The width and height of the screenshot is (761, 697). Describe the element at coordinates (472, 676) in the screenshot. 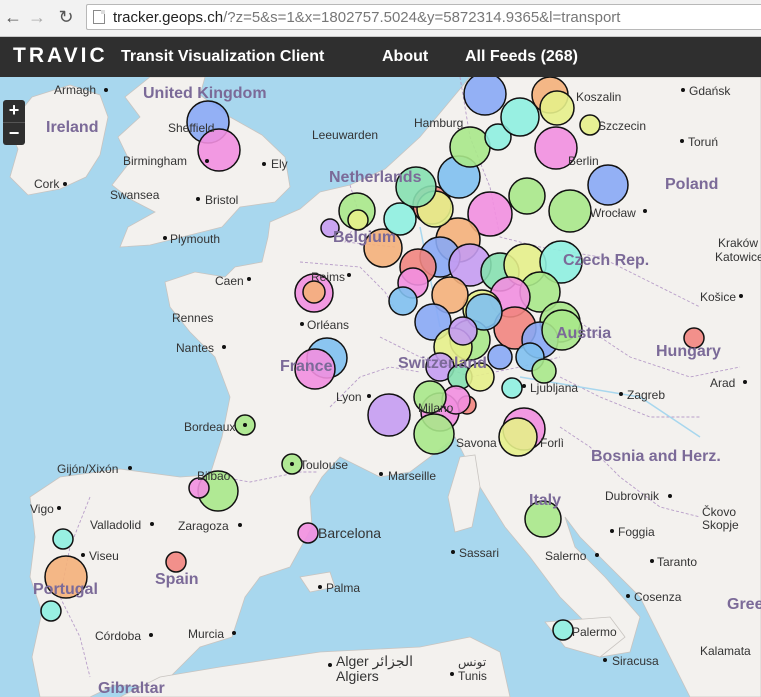

I see `city-tunis-b: Tunis` at that location.